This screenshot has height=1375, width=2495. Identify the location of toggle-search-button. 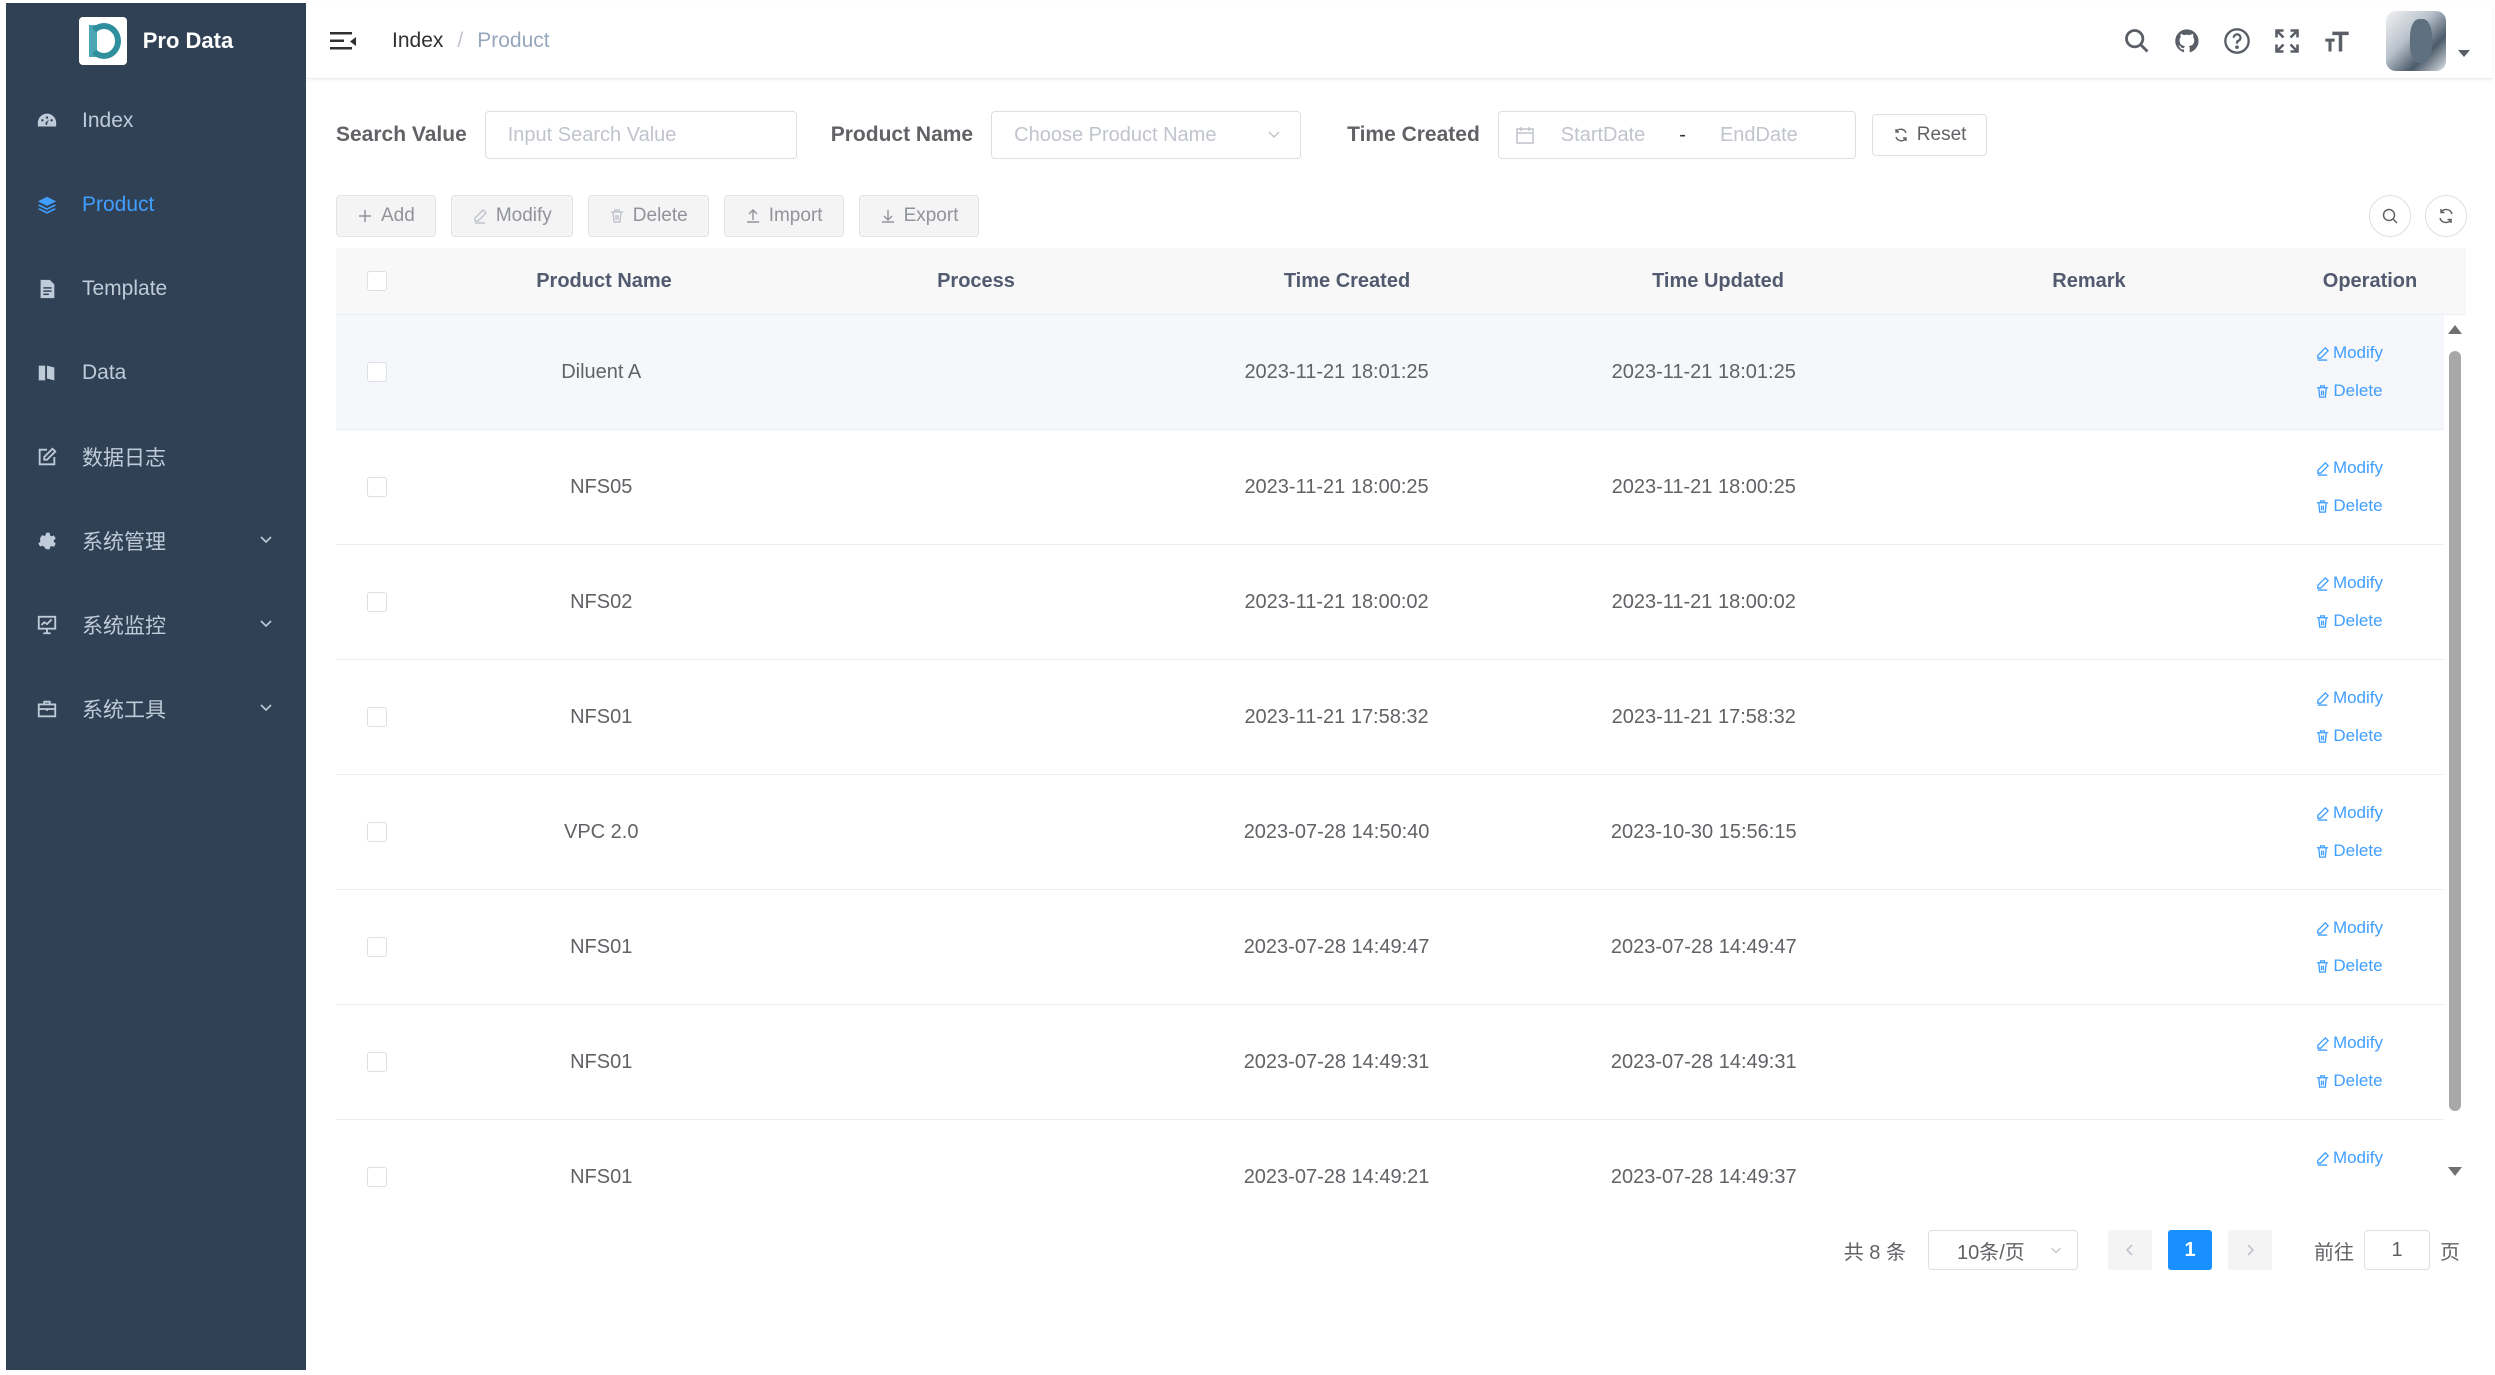
(2390, 216).